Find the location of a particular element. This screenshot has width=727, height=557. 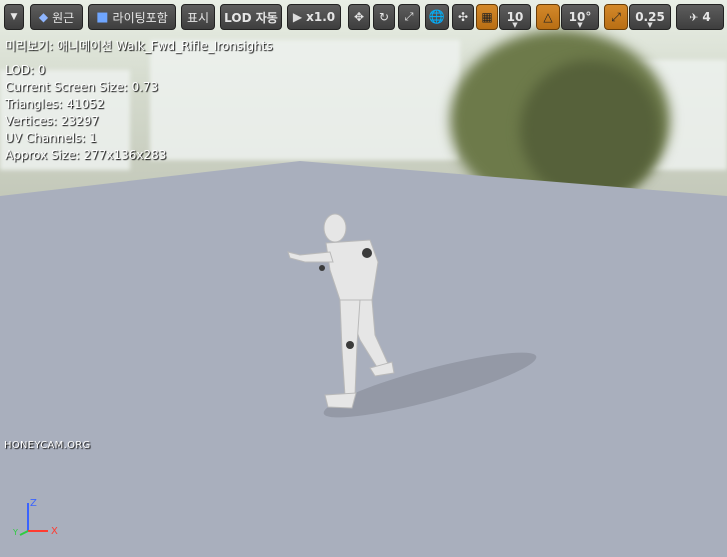

rotate-mode-button: ↻ is located at coordinates (384, 17).